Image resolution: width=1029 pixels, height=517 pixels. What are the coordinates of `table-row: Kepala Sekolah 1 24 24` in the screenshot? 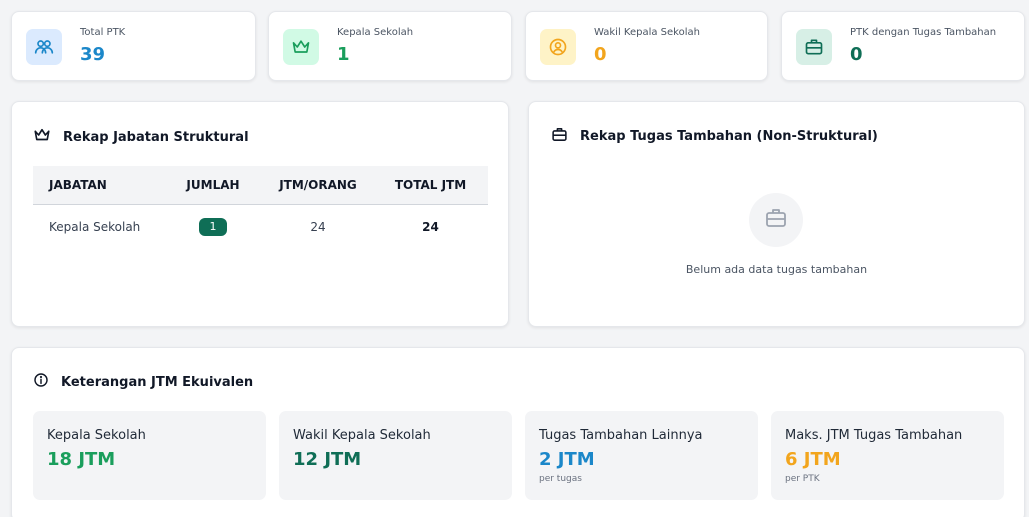 It's located at (260, 227).